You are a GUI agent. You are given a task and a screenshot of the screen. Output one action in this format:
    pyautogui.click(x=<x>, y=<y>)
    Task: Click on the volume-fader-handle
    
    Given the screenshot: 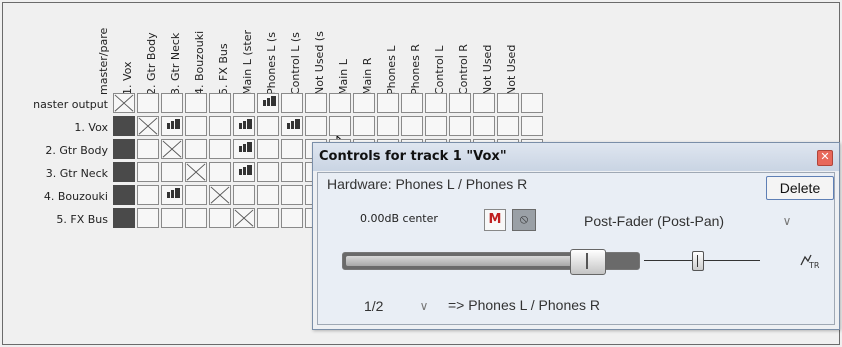 What is the action you would take?
    pyautogui.click(x=588, y=262)
    